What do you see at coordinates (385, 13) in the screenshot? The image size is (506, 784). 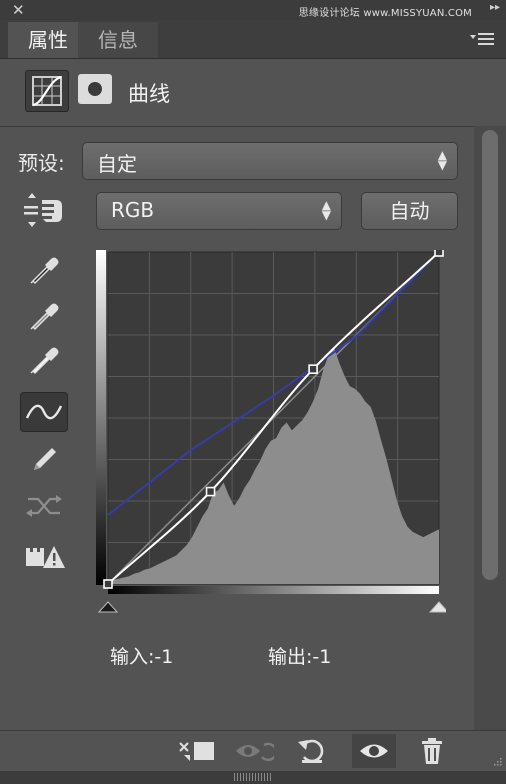 I see `watermark-text: 思缘设计论坛 www.MISSYUAN.COM` at bounding box center [385, 13].